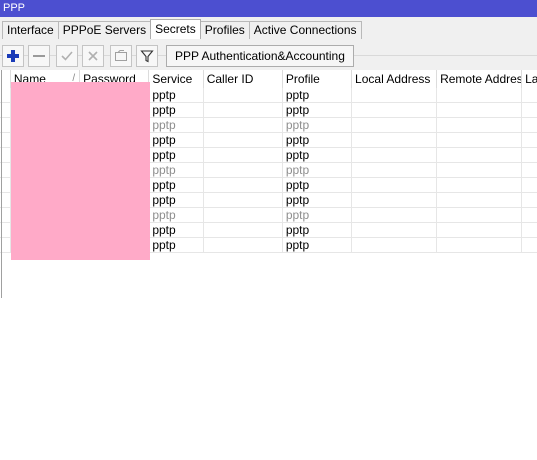 The image size is (537, 460). Describe the element at coordinates (224, 30) in the screenshot. I see `tab-profiles: Profiles` at that location.